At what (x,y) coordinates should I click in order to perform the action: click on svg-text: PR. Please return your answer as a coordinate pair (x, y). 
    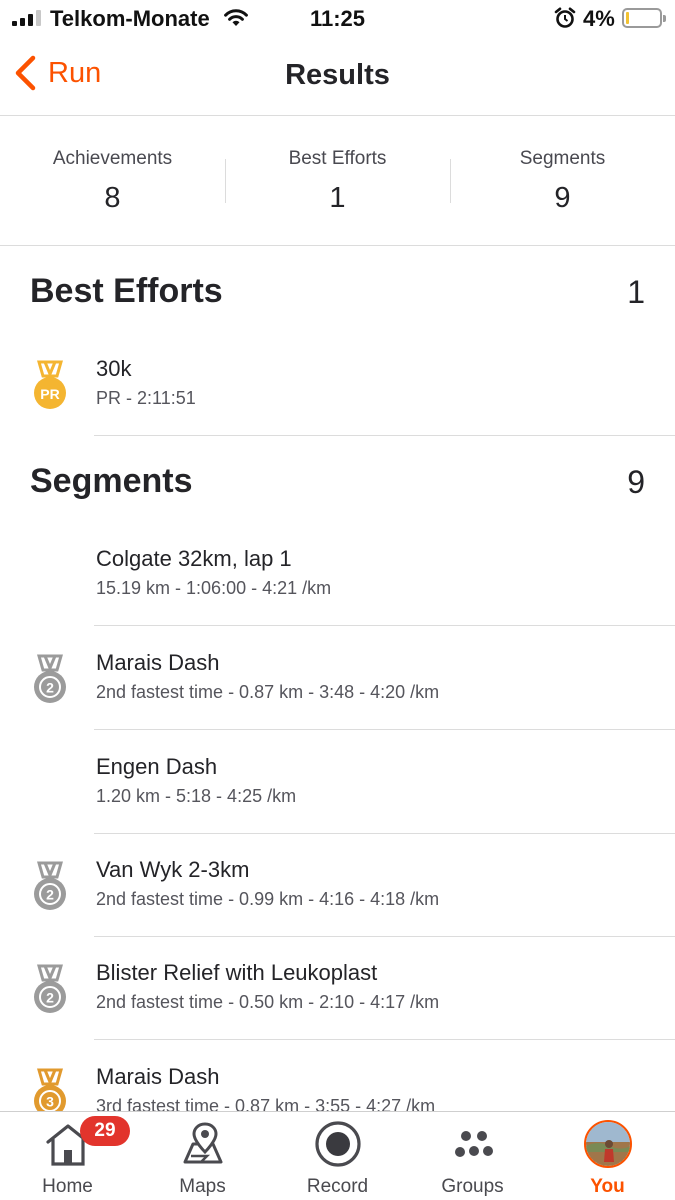
    Looking at the image, I should click on (49, 394).